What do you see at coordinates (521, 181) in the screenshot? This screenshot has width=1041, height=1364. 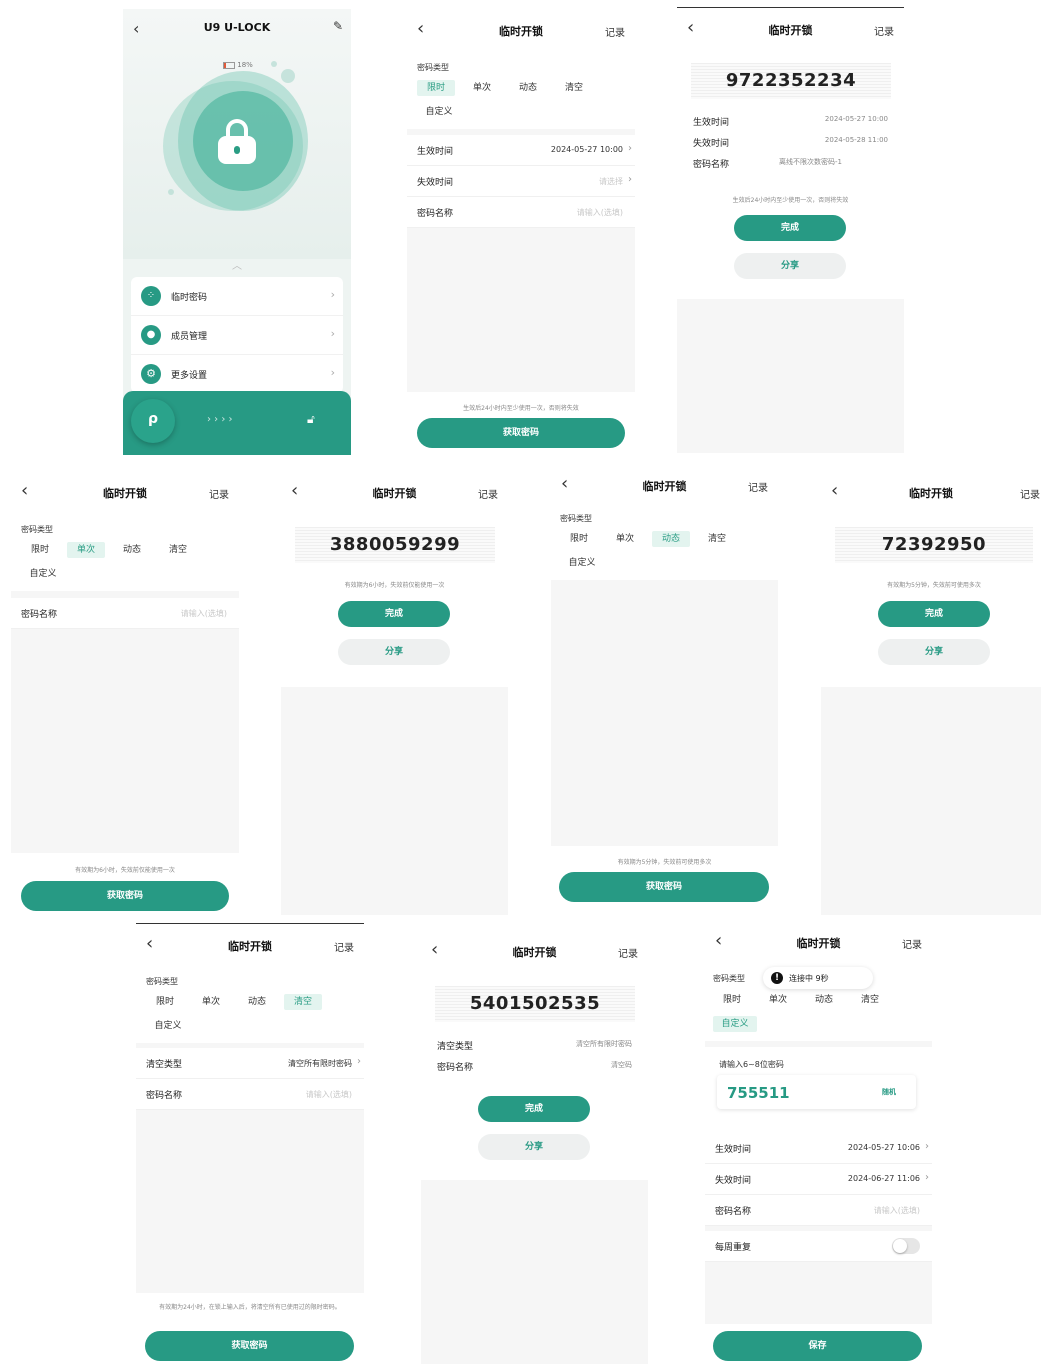 I see `row-expire-time: 失效时间 请选择 ›` at bounding box center [521, 181].